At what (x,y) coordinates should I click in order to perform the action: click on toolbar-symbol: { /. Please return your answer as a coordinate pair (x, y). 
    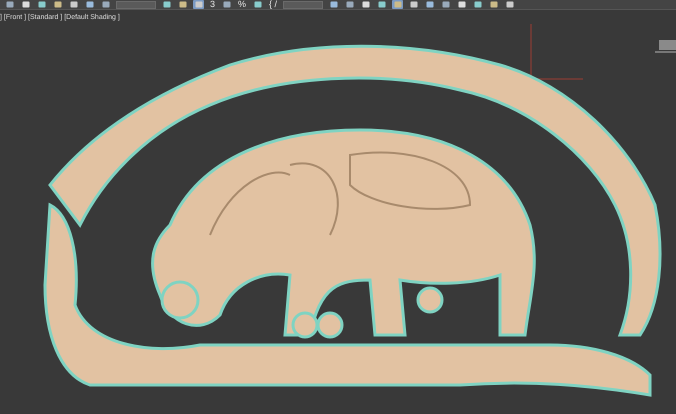
    Looking at the image, I should click on (273, 4).